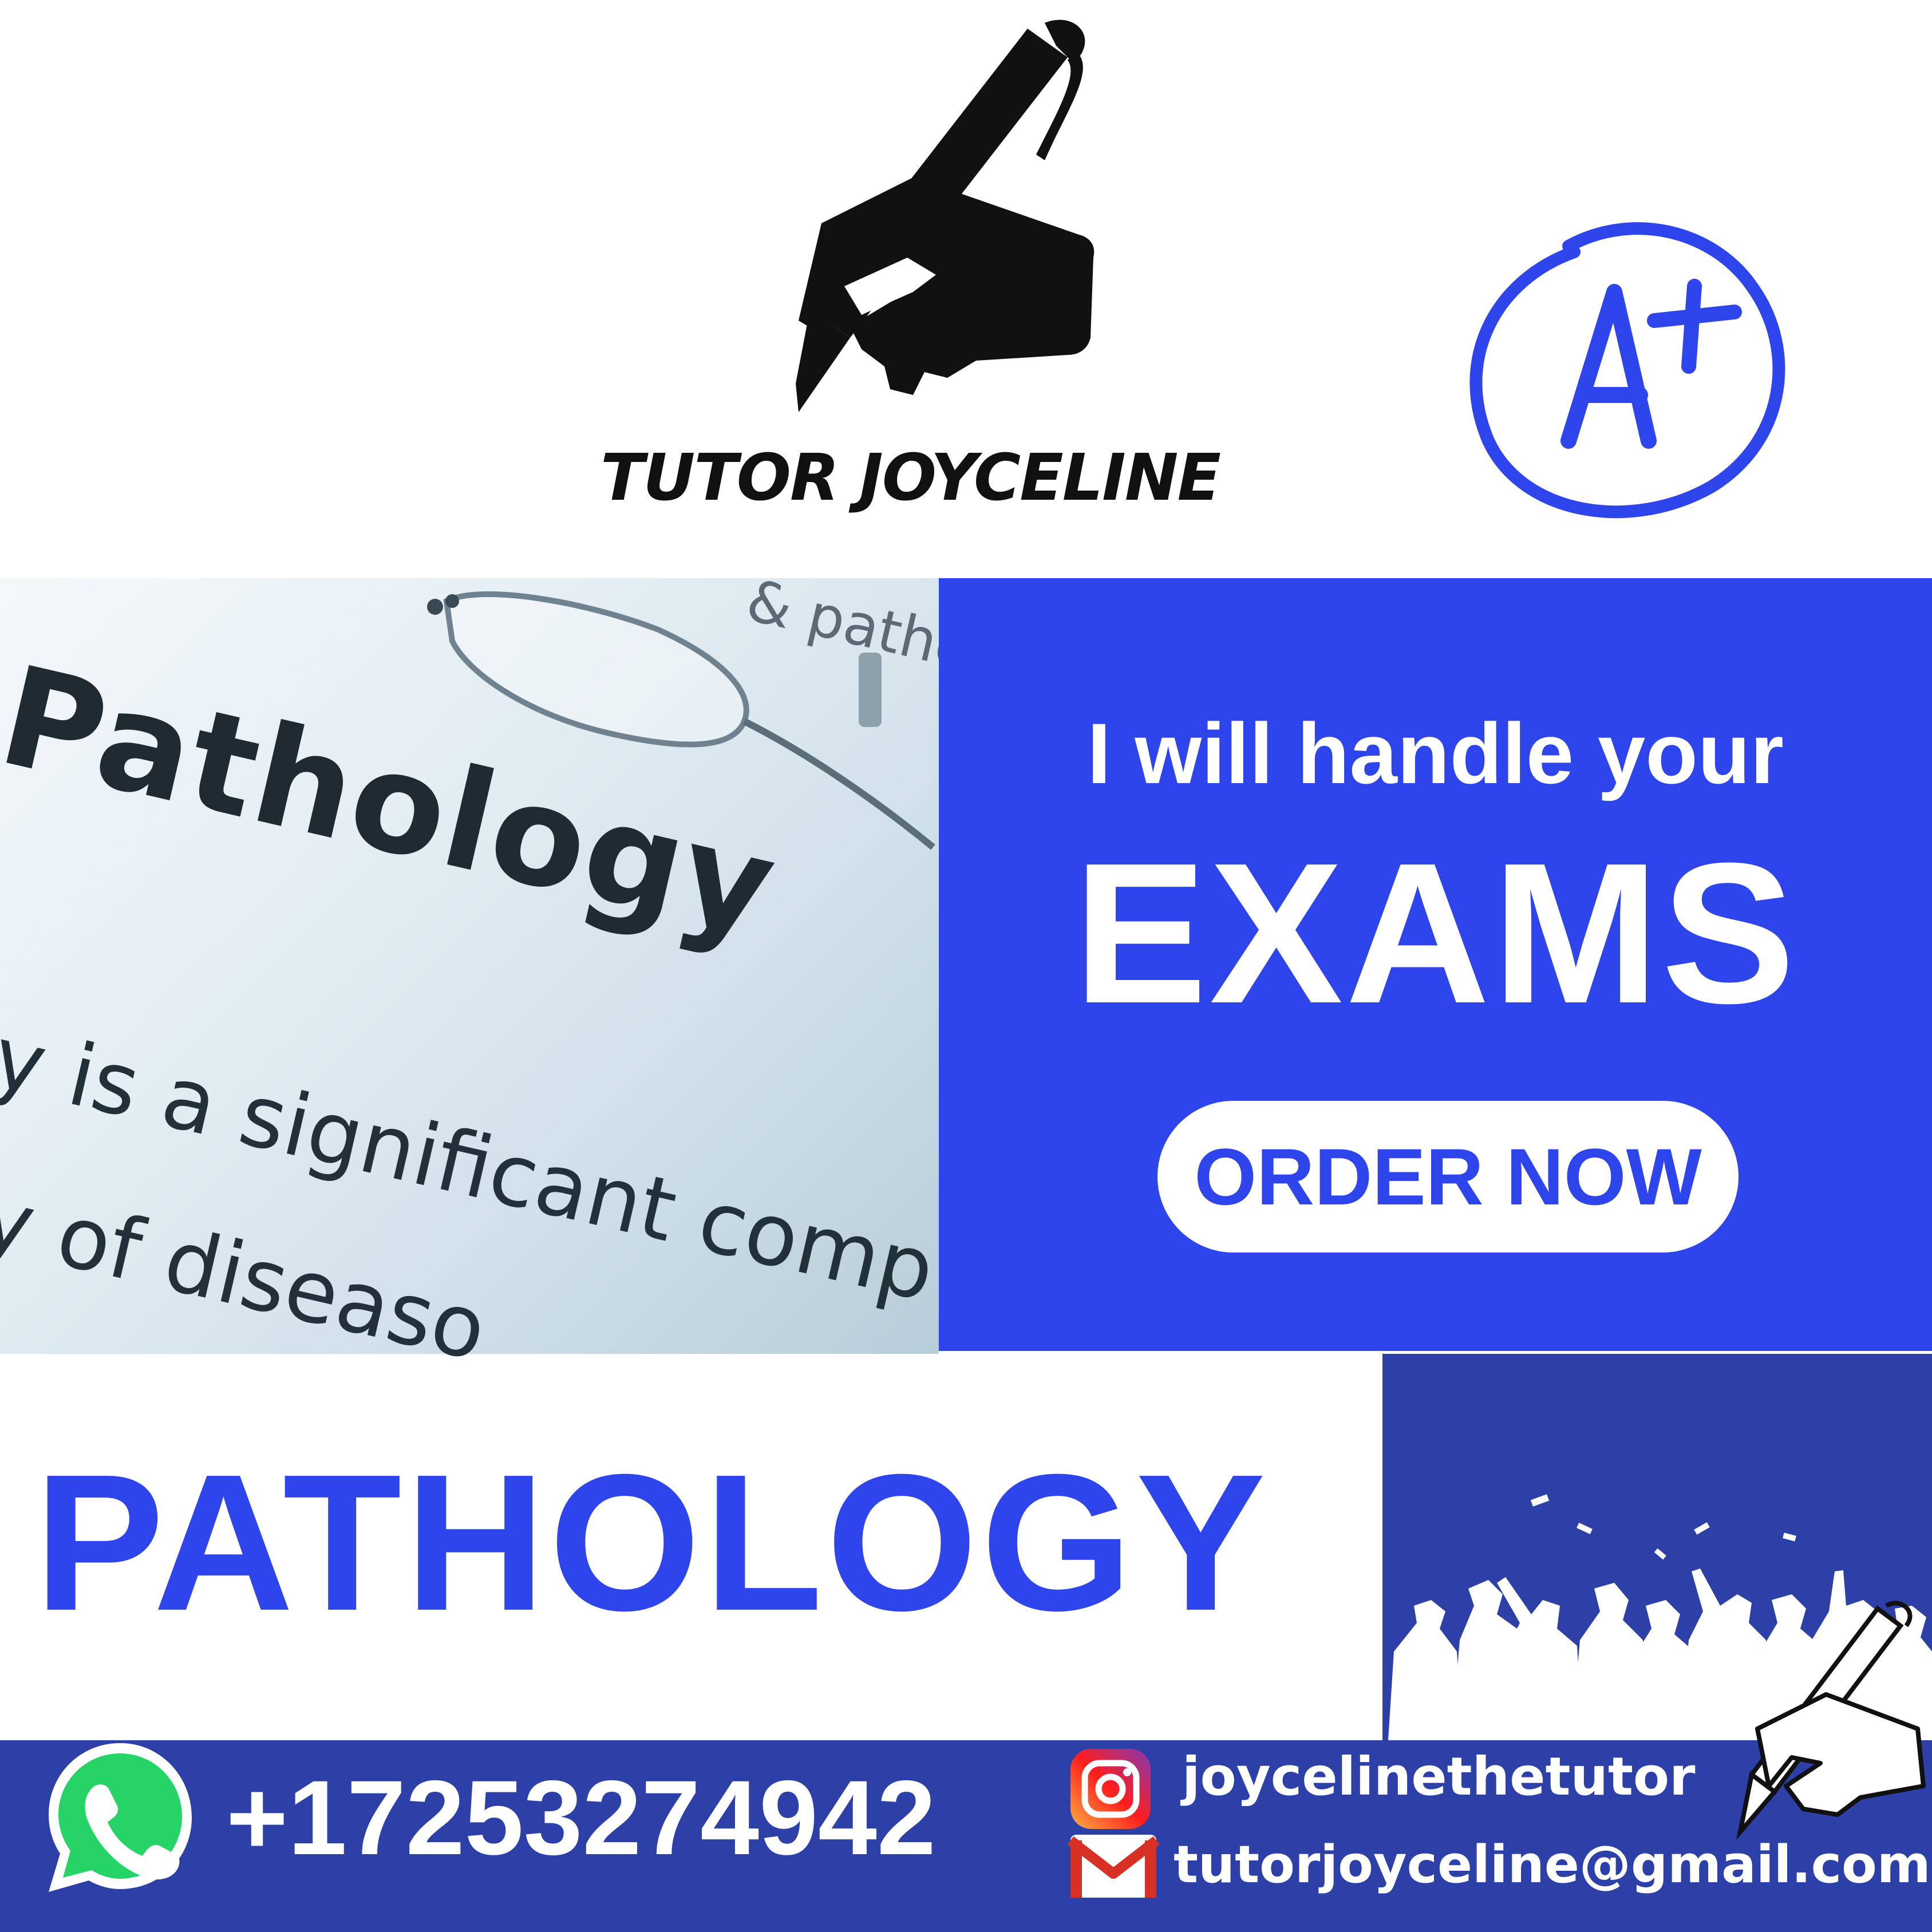  Describe the element at coordinates (1448, 1177) in the screenshot. I see `order-now-button: ORDER NOW` at that location.